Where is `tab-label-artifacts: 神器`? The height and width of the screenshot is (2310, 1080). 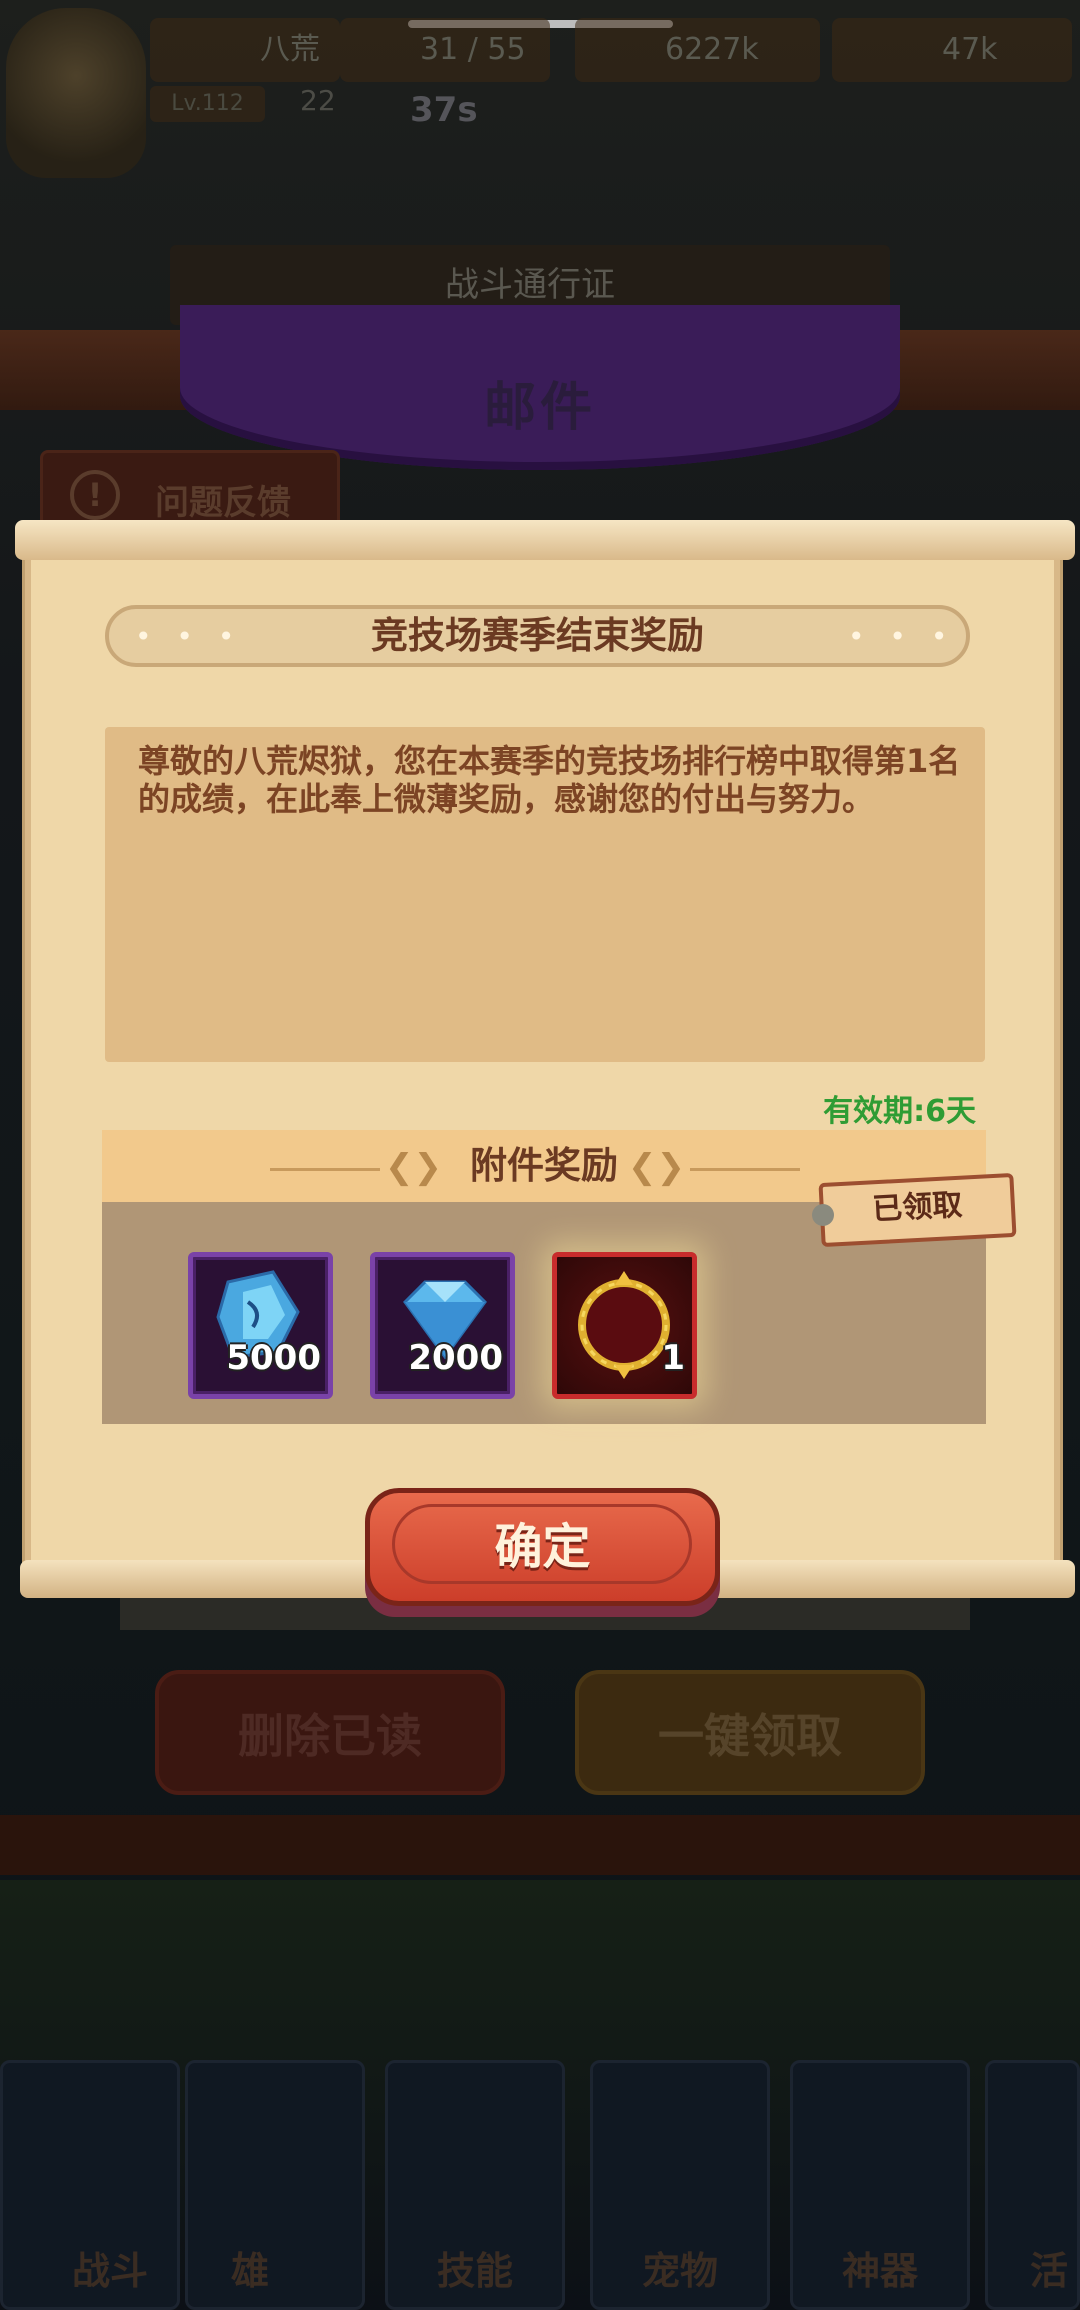
tab-label-artifacts: 神器 is located at coordinates (879, 2271).